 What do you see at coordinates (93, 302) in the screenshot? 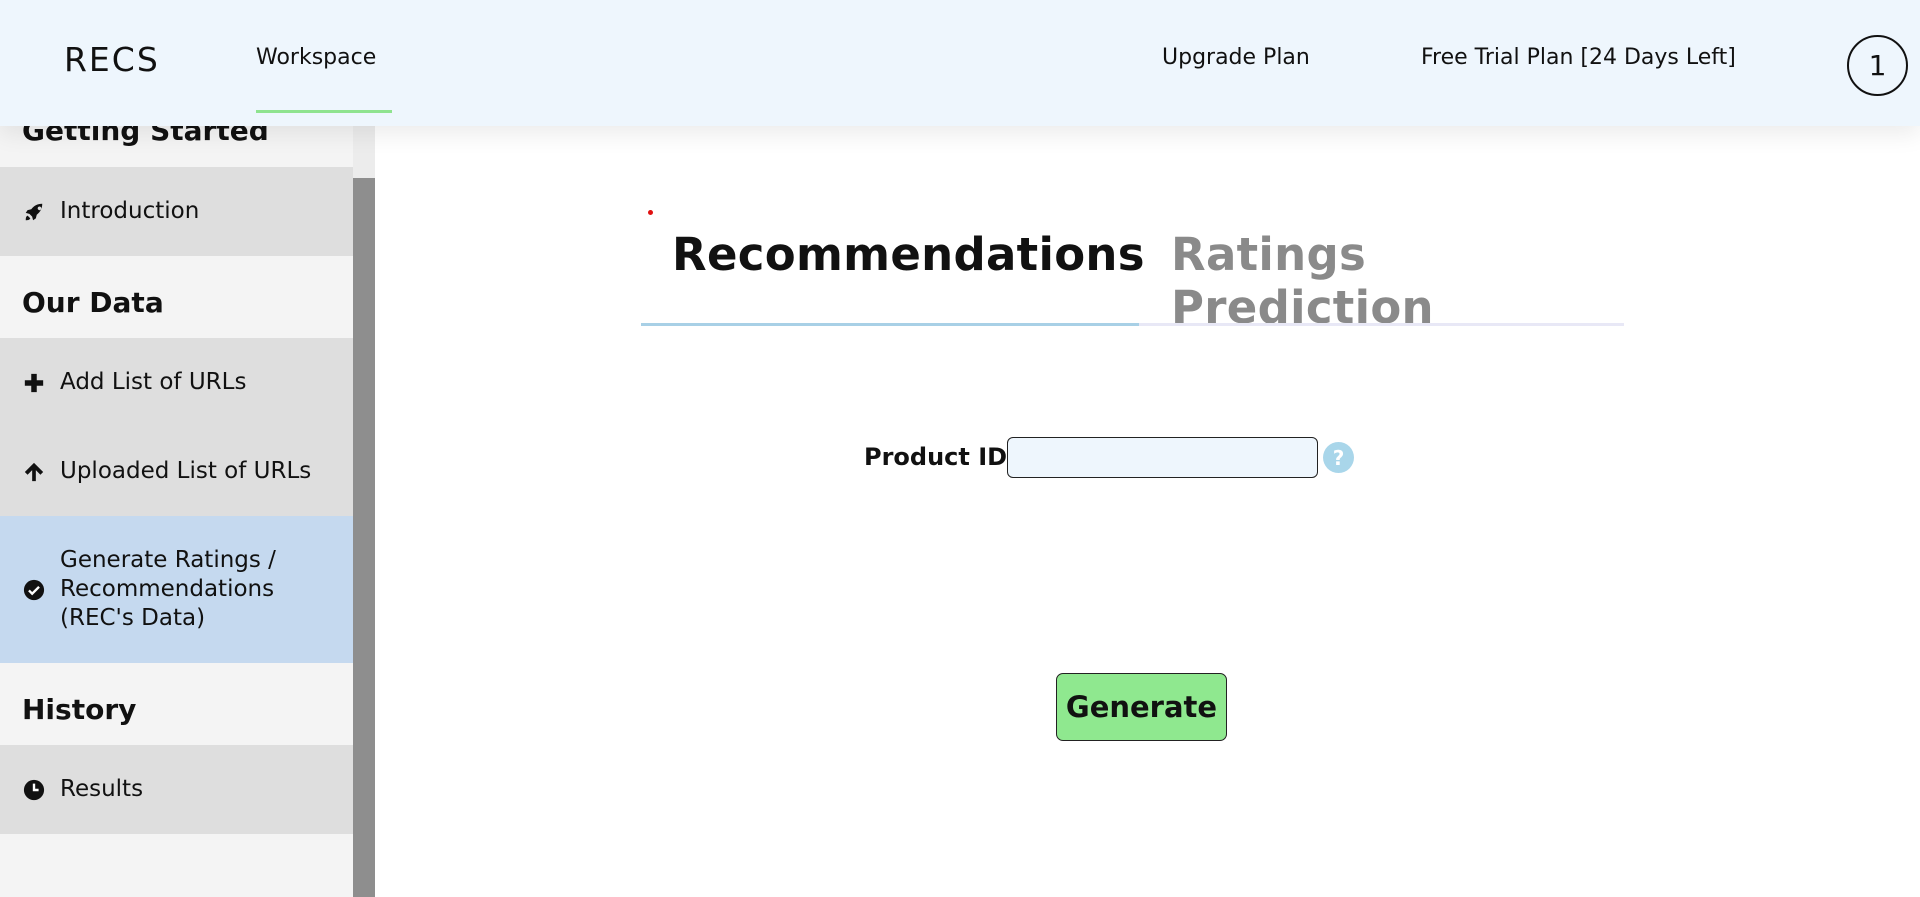
I see `section-title-our-data: Our Data` at bounding box center [93, 302].